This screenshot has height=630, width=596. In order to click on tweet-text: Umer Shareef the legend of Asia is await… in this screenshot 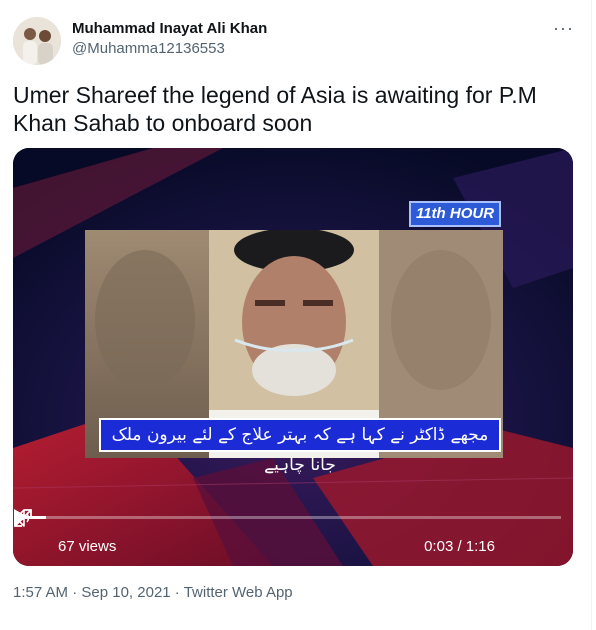, I will do `click(275, 109)`.